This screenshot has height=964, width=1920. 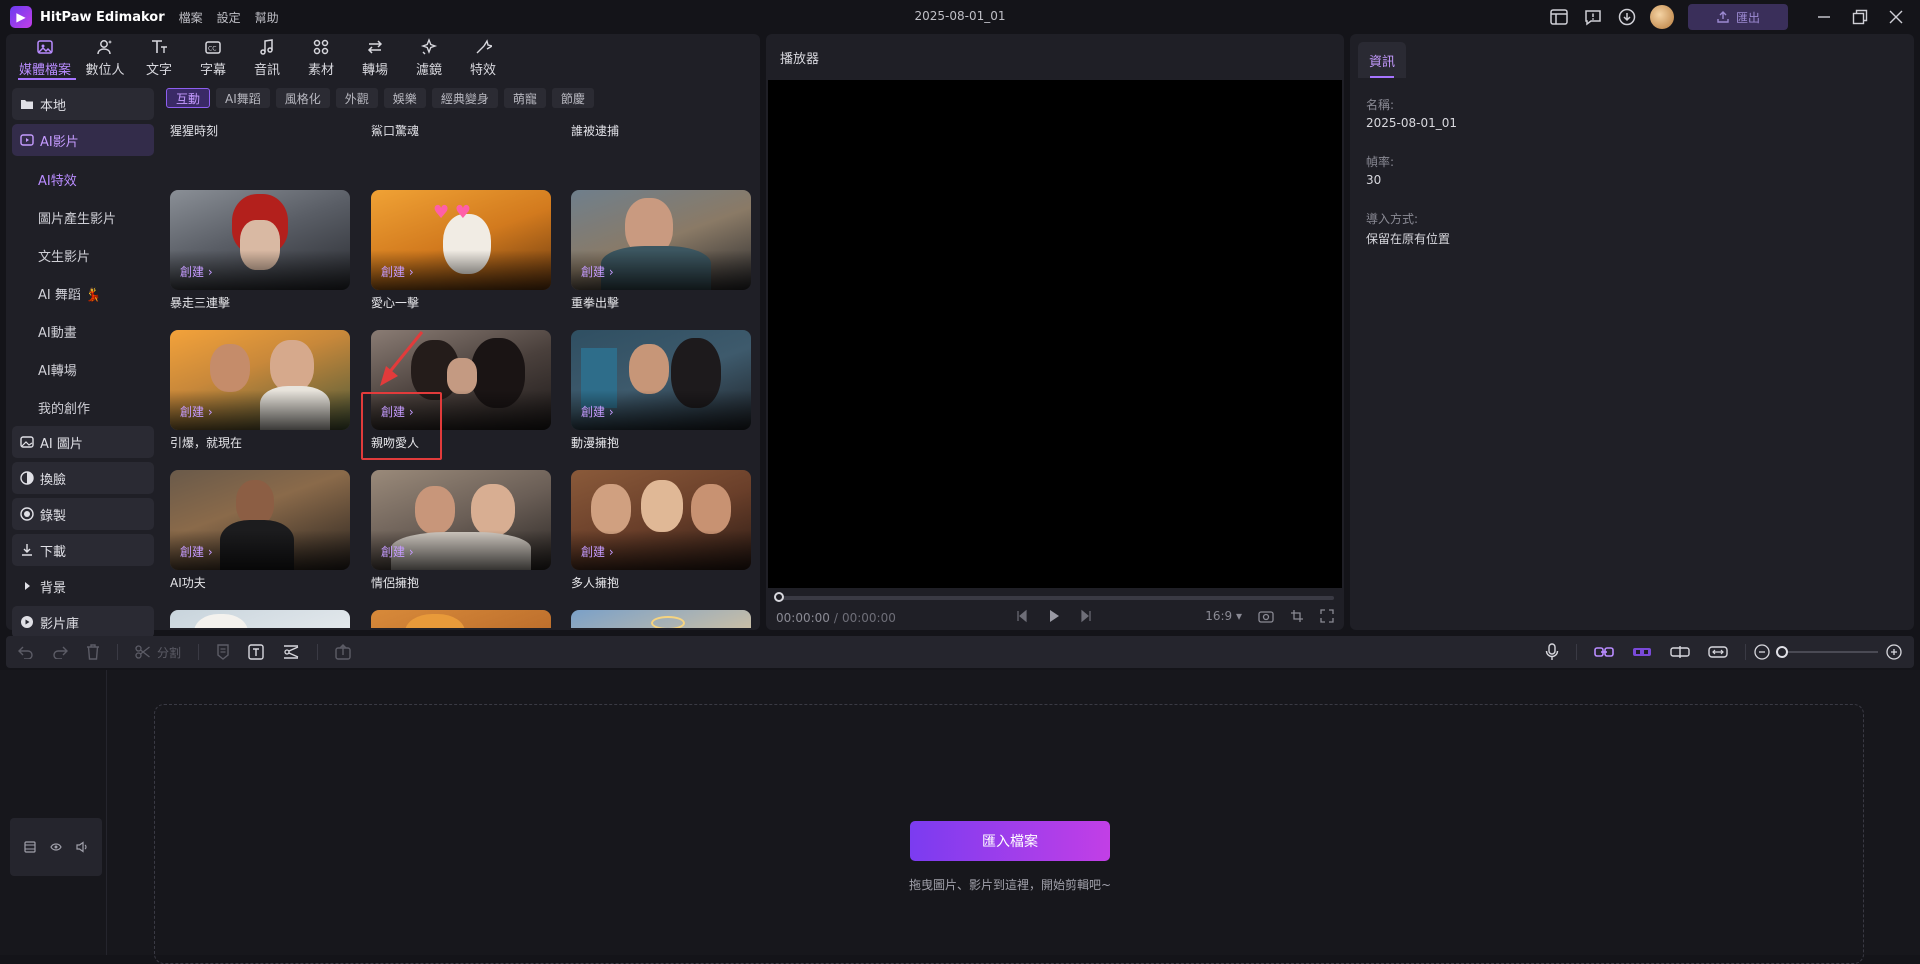 I want to click on magnet-snap-icon, so click(x=1642, y=652).